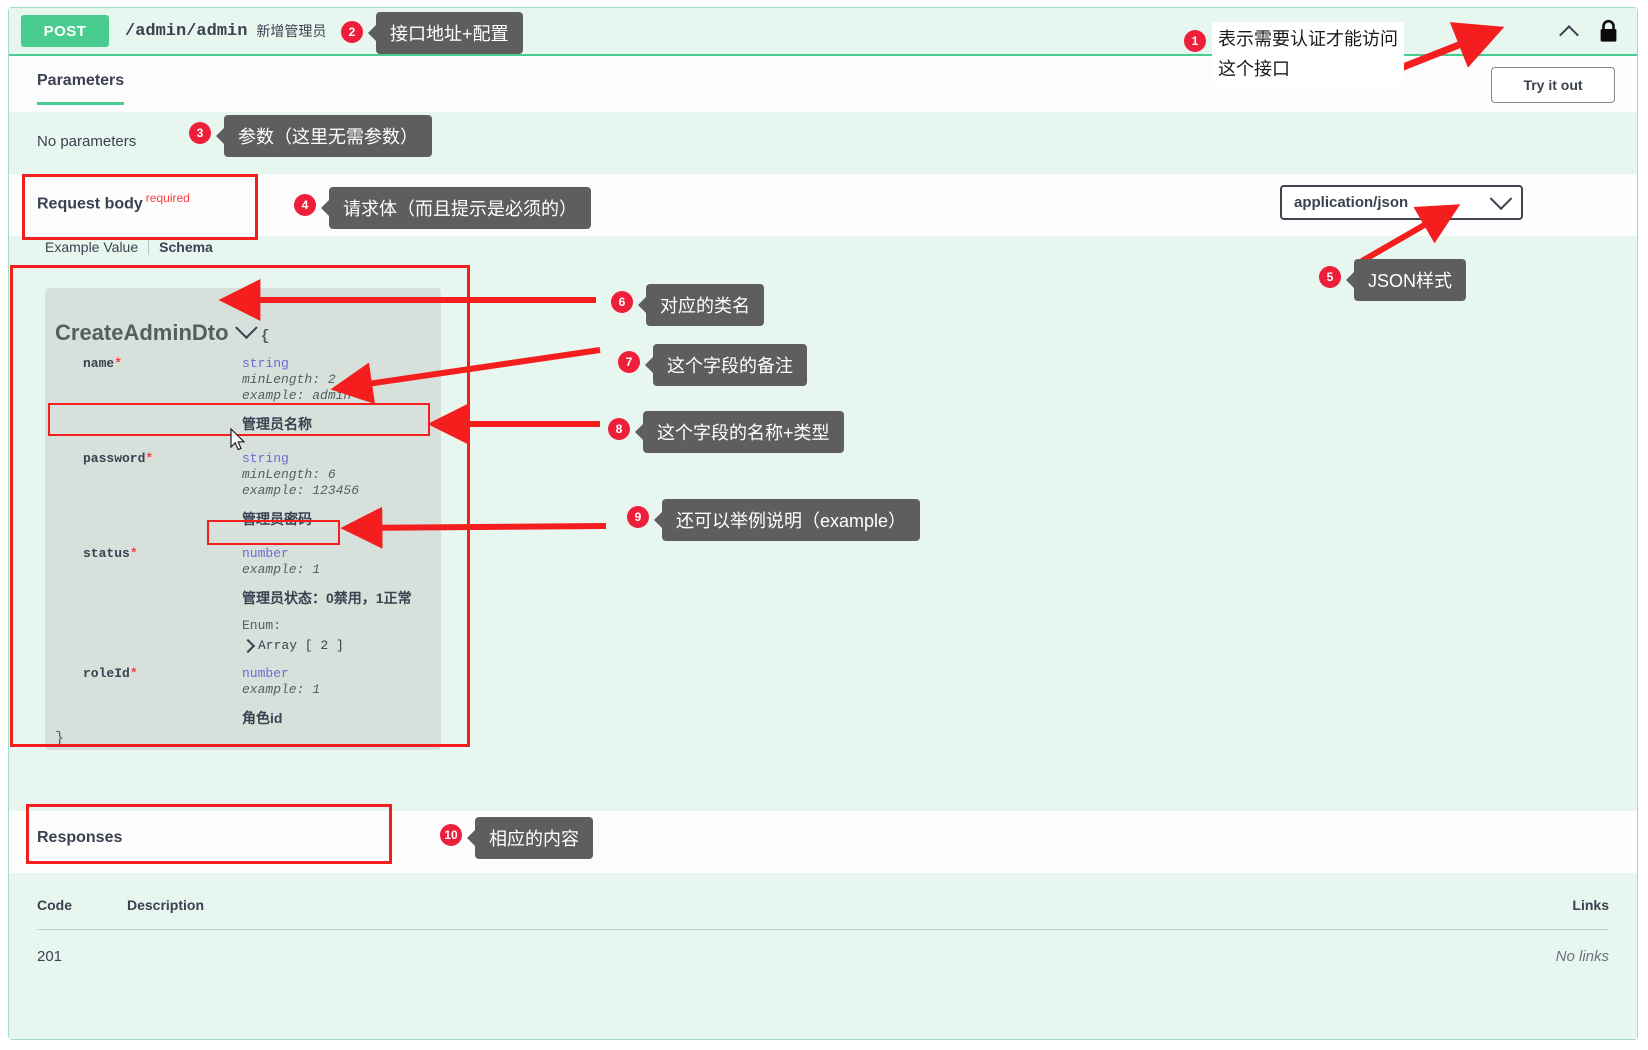 The height and width of the screenshot is (1050, 1648). I want to click on response-code-cell: 201, so click(50, 956).